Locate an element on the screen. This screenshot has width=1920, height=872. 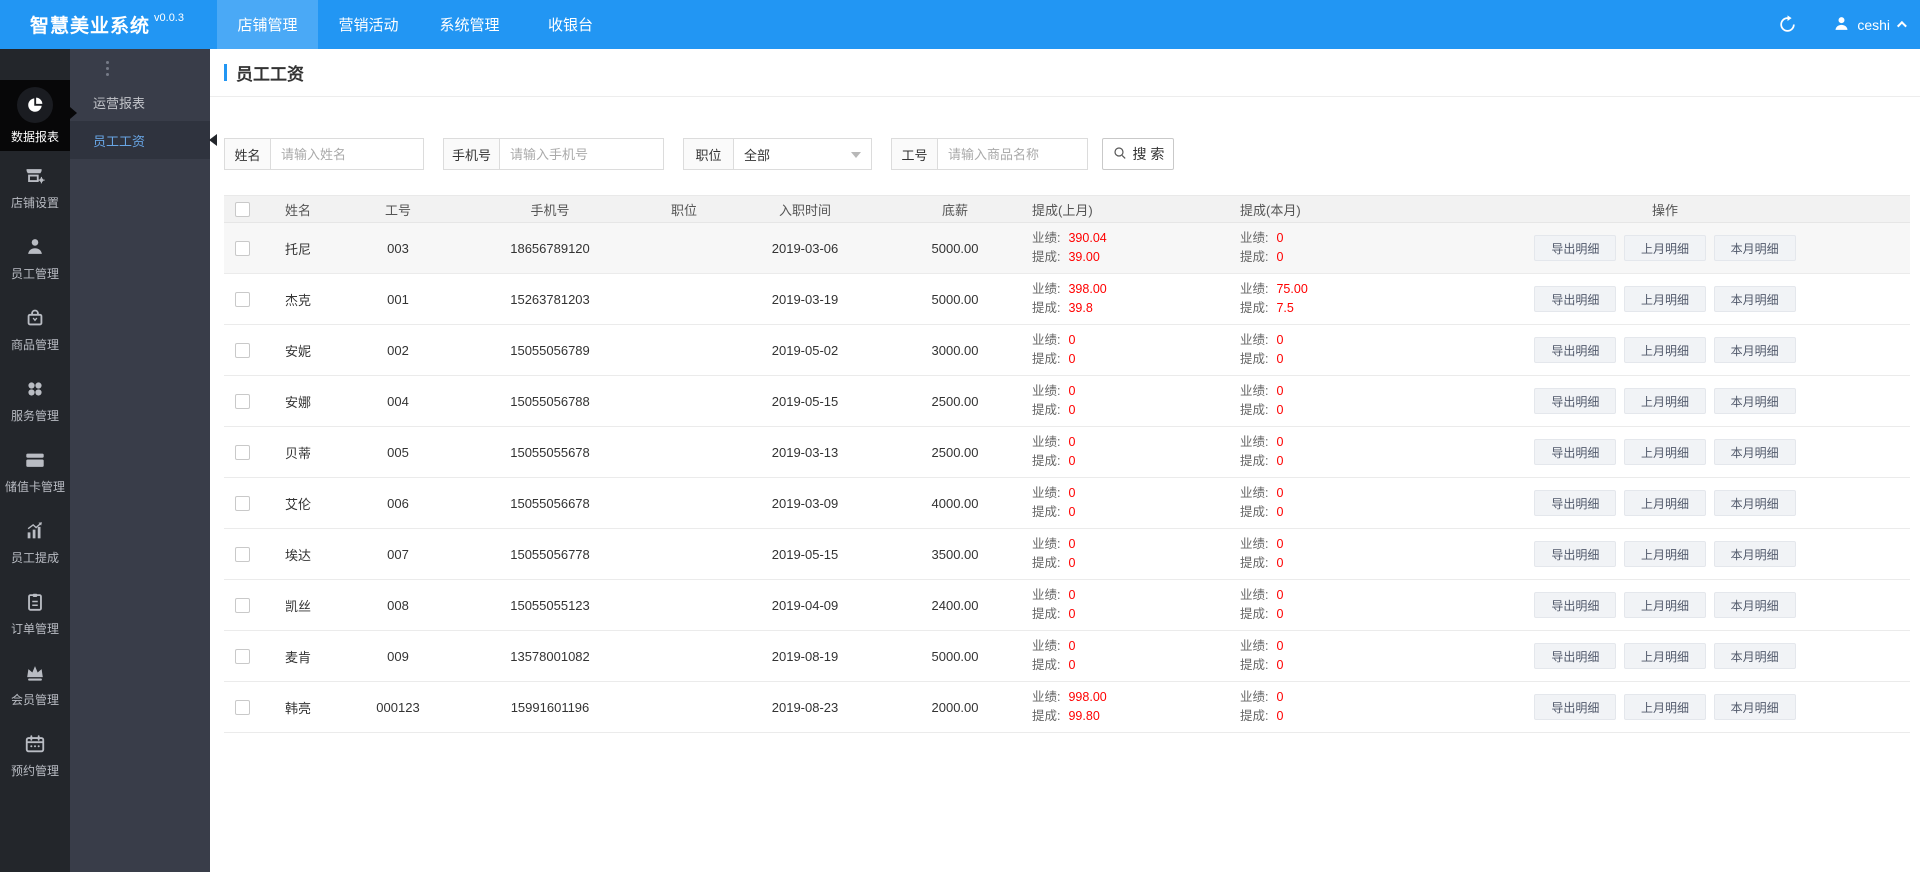
sidebar-item: 会员管理 is located at coordinates (35, 683).